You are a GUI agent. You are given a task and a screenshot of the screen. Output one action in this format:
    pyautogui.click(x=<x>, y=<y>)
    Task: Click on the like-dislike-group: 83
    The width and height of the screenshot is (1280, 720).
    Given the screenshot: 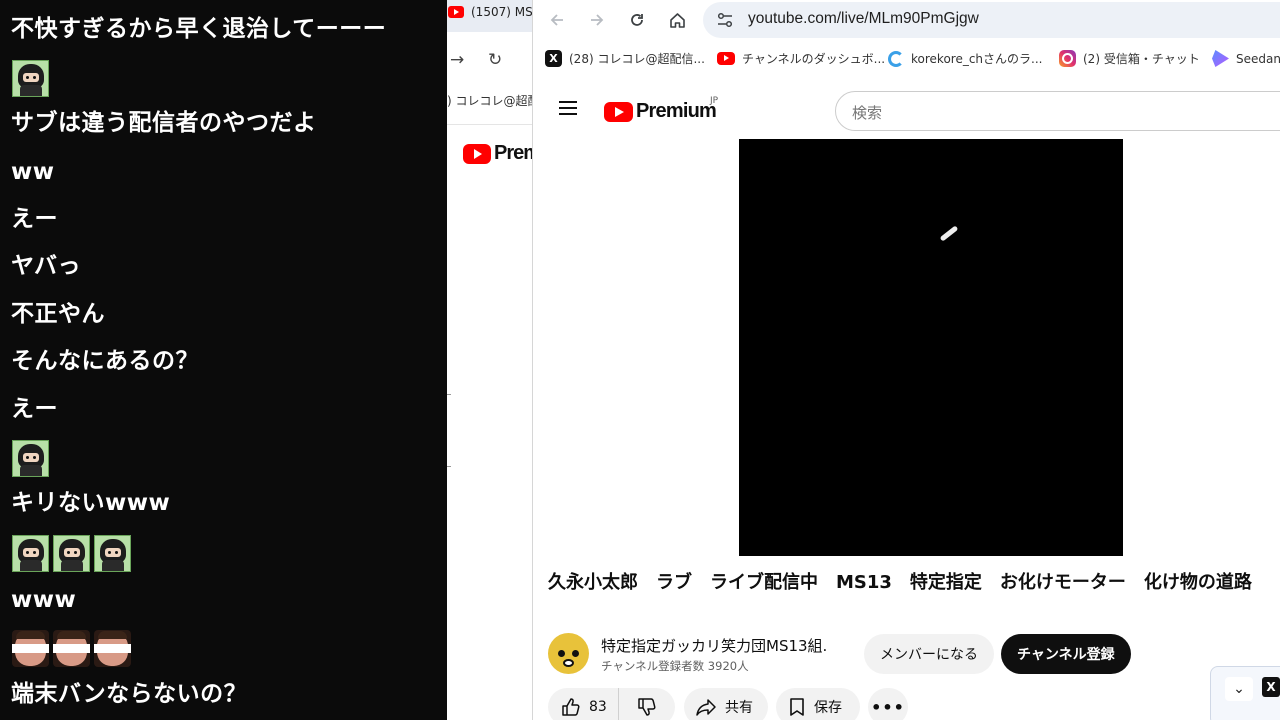 What is the action you would take?
    pyautogui.click(x=611, y=704)
    